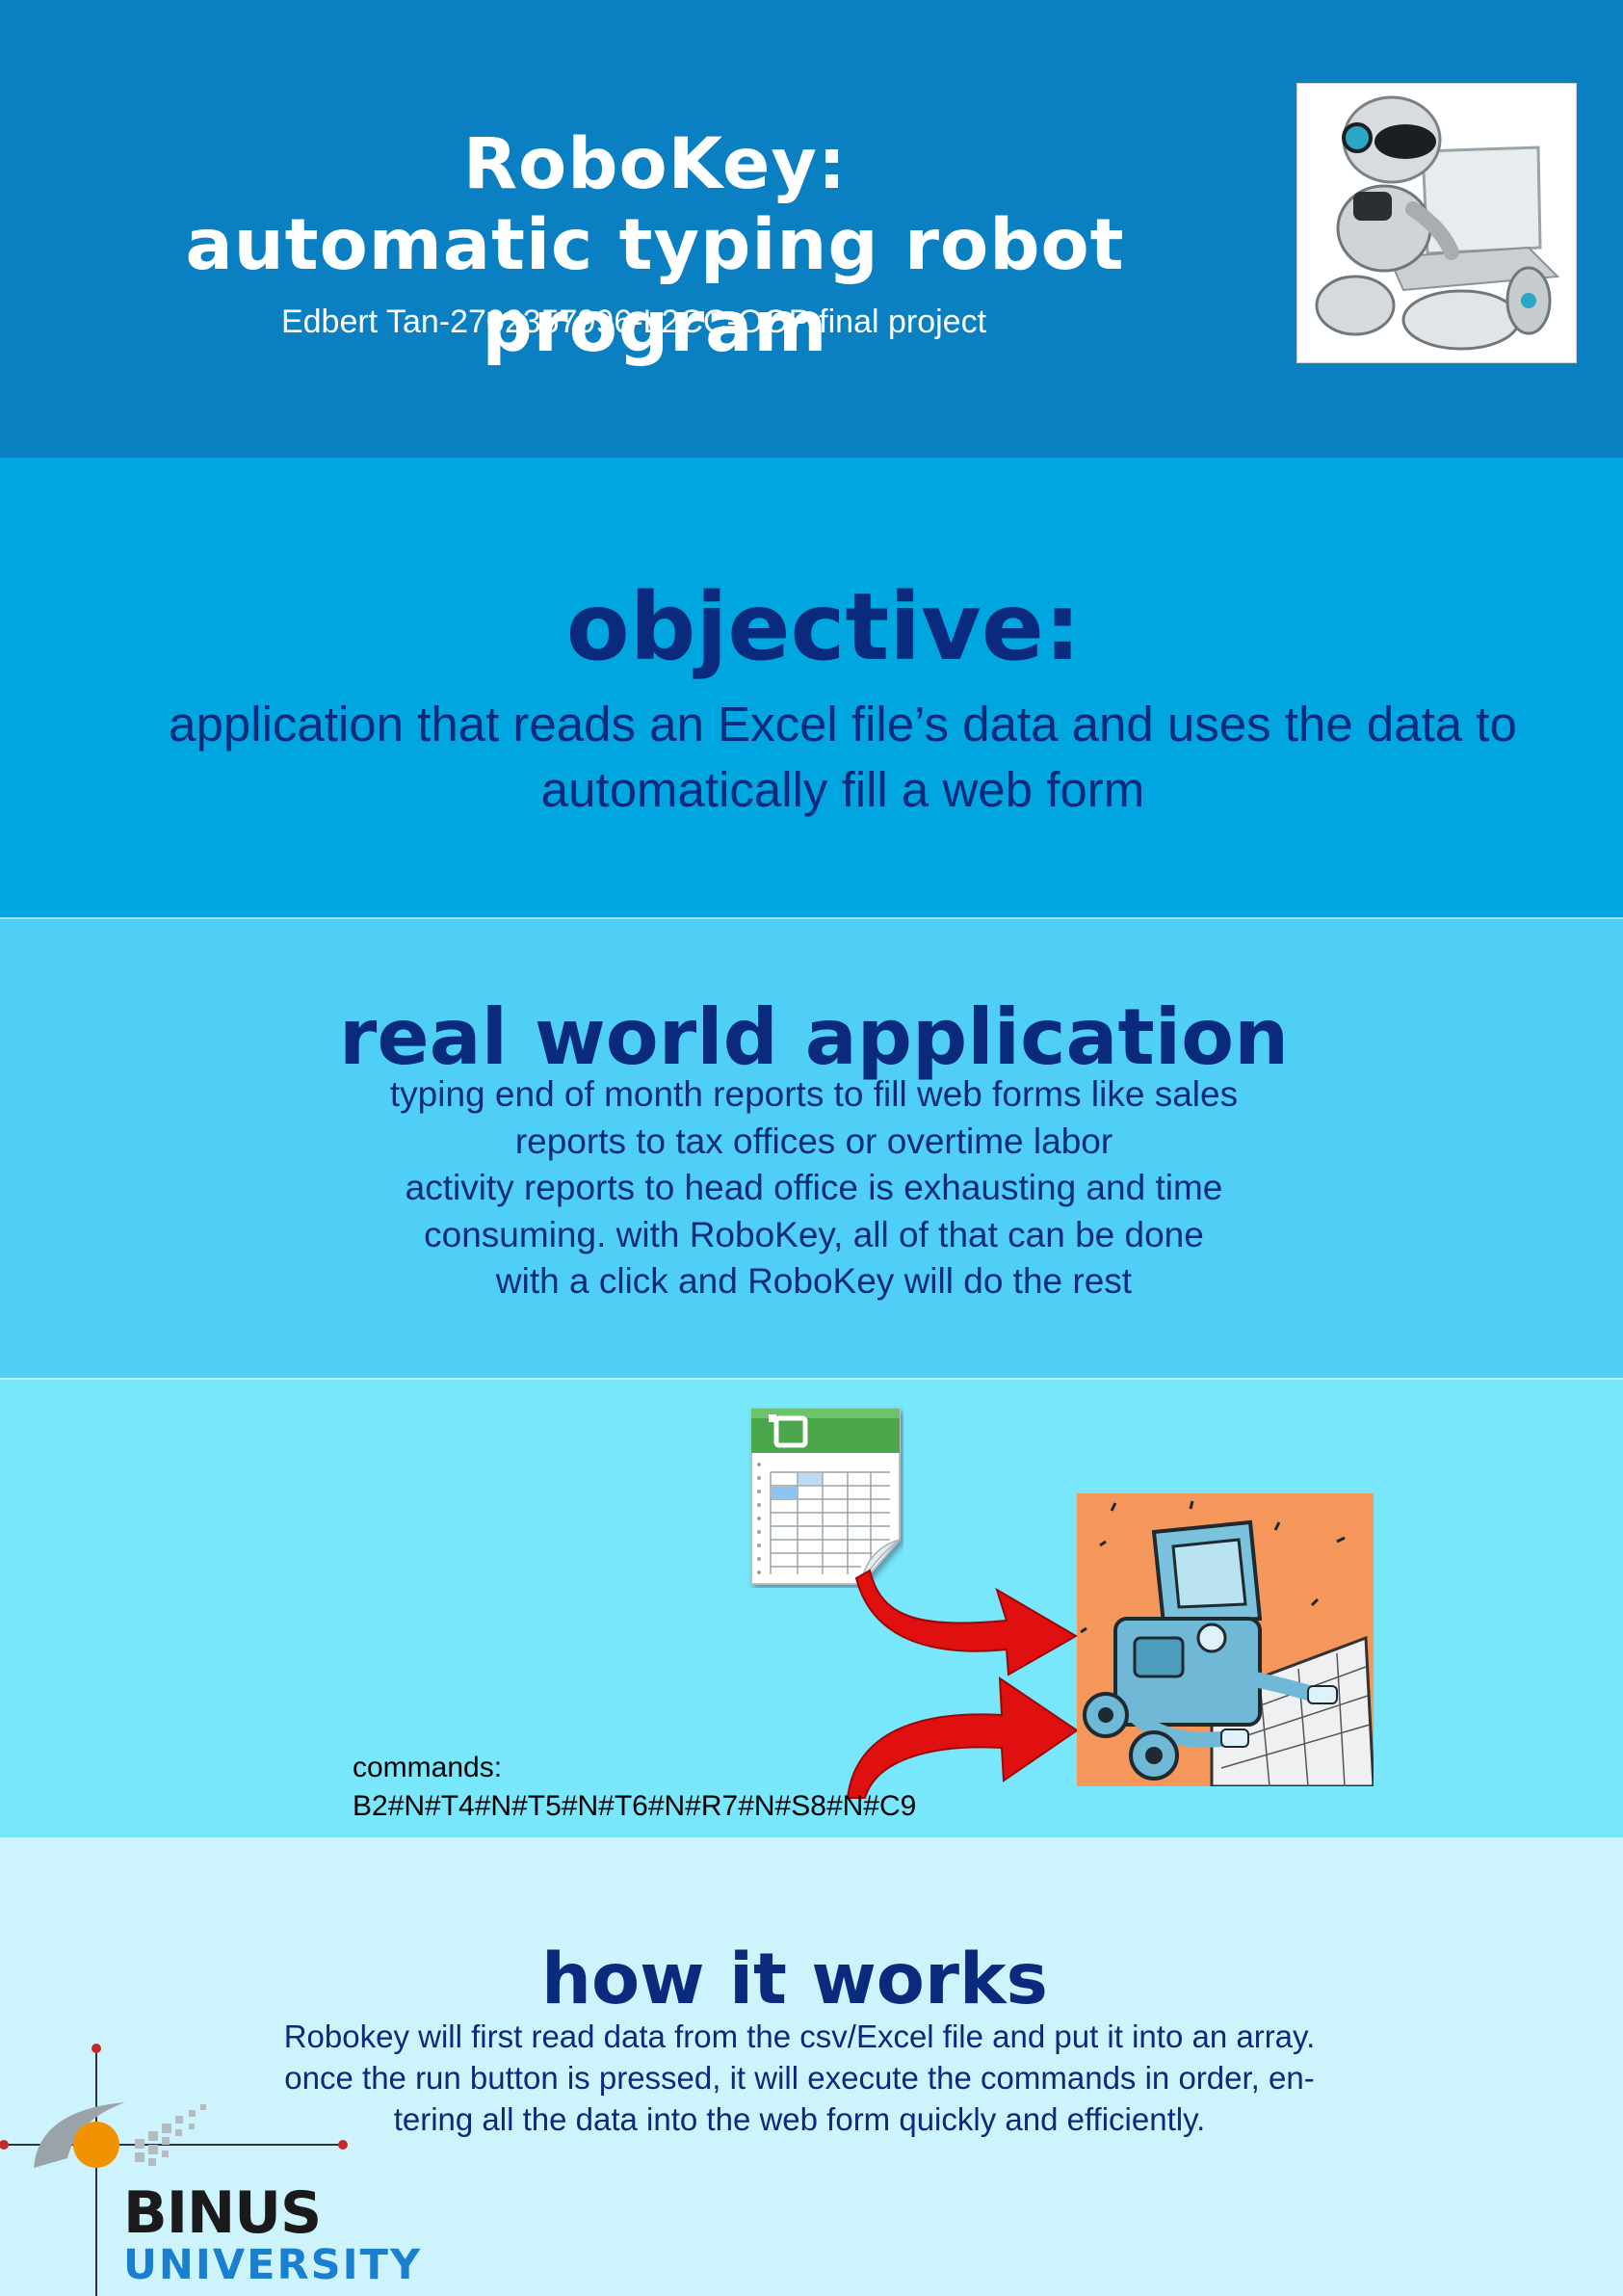 This screenshot has width=1623, height=2296. Describe the element at coordinates (823, 627) in the screenshot. I see `objective-heading: objective:` at that location.